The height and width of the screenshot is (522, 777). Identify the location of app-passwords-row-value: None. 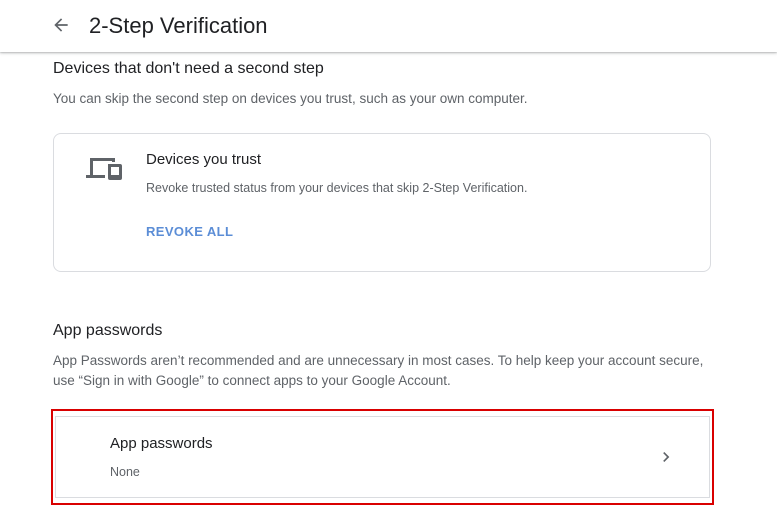
(125, 472).